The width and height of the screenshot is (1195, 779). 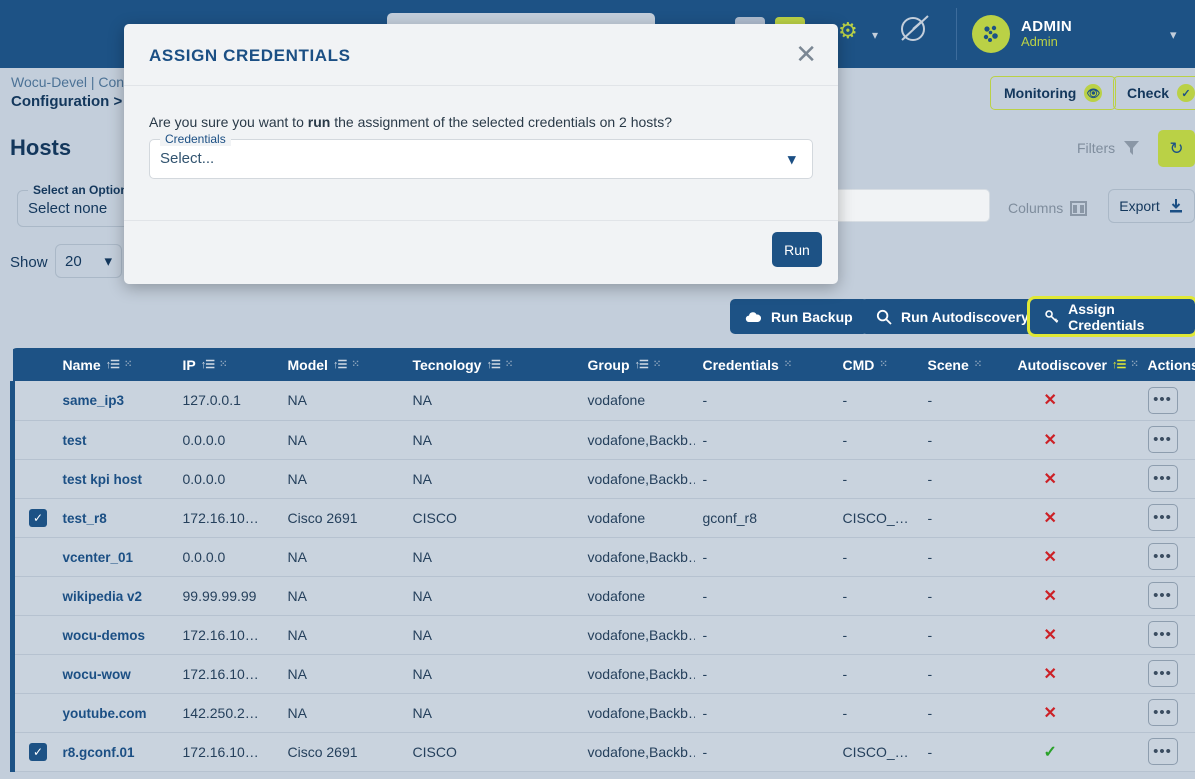 I want to click on cell-ip: 0.0.0.0, so click(x=227, y=440).